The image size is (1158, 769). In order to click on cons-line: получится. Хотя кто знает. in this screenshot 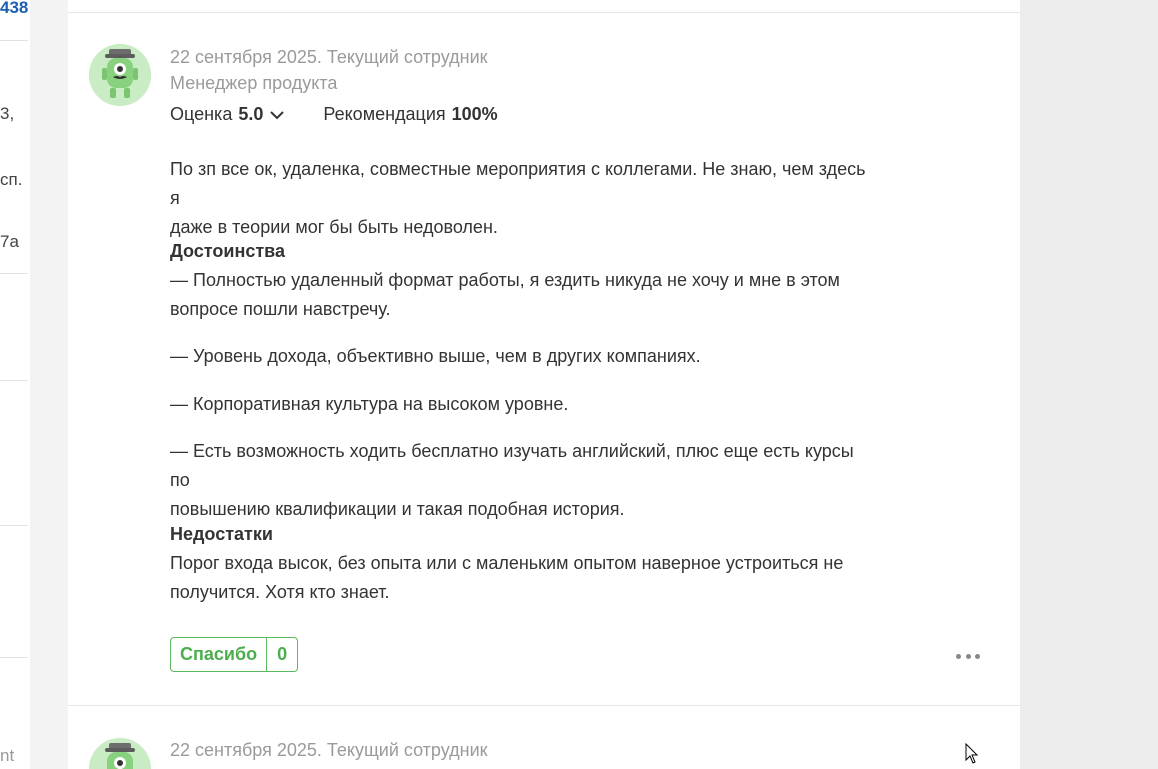, I will do `click(280, 592)`.